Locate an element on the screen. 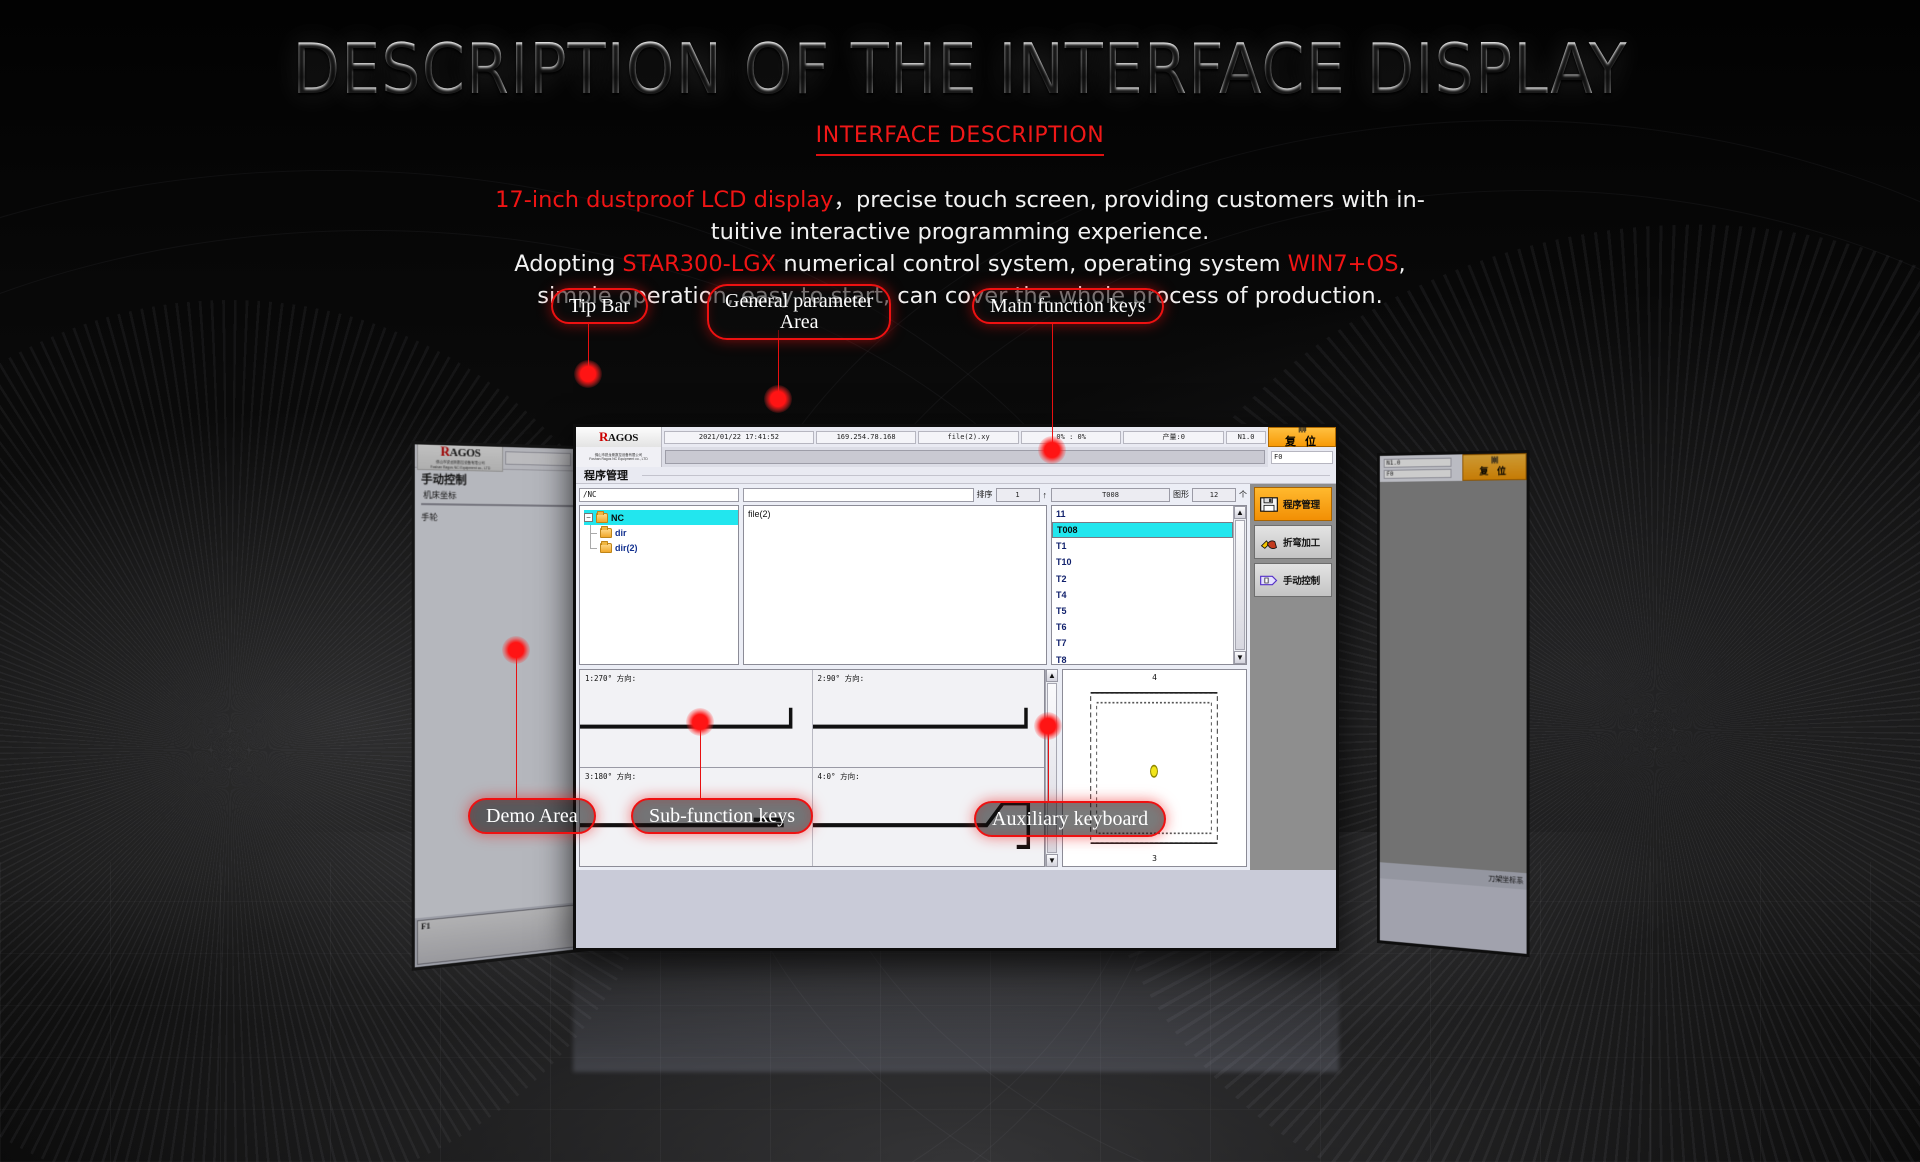 This screenshot has height=1162, width=1920. brand-sub-en: Foshan Ragos NC Equipment co., LTD is located at coordinates (618, 459).